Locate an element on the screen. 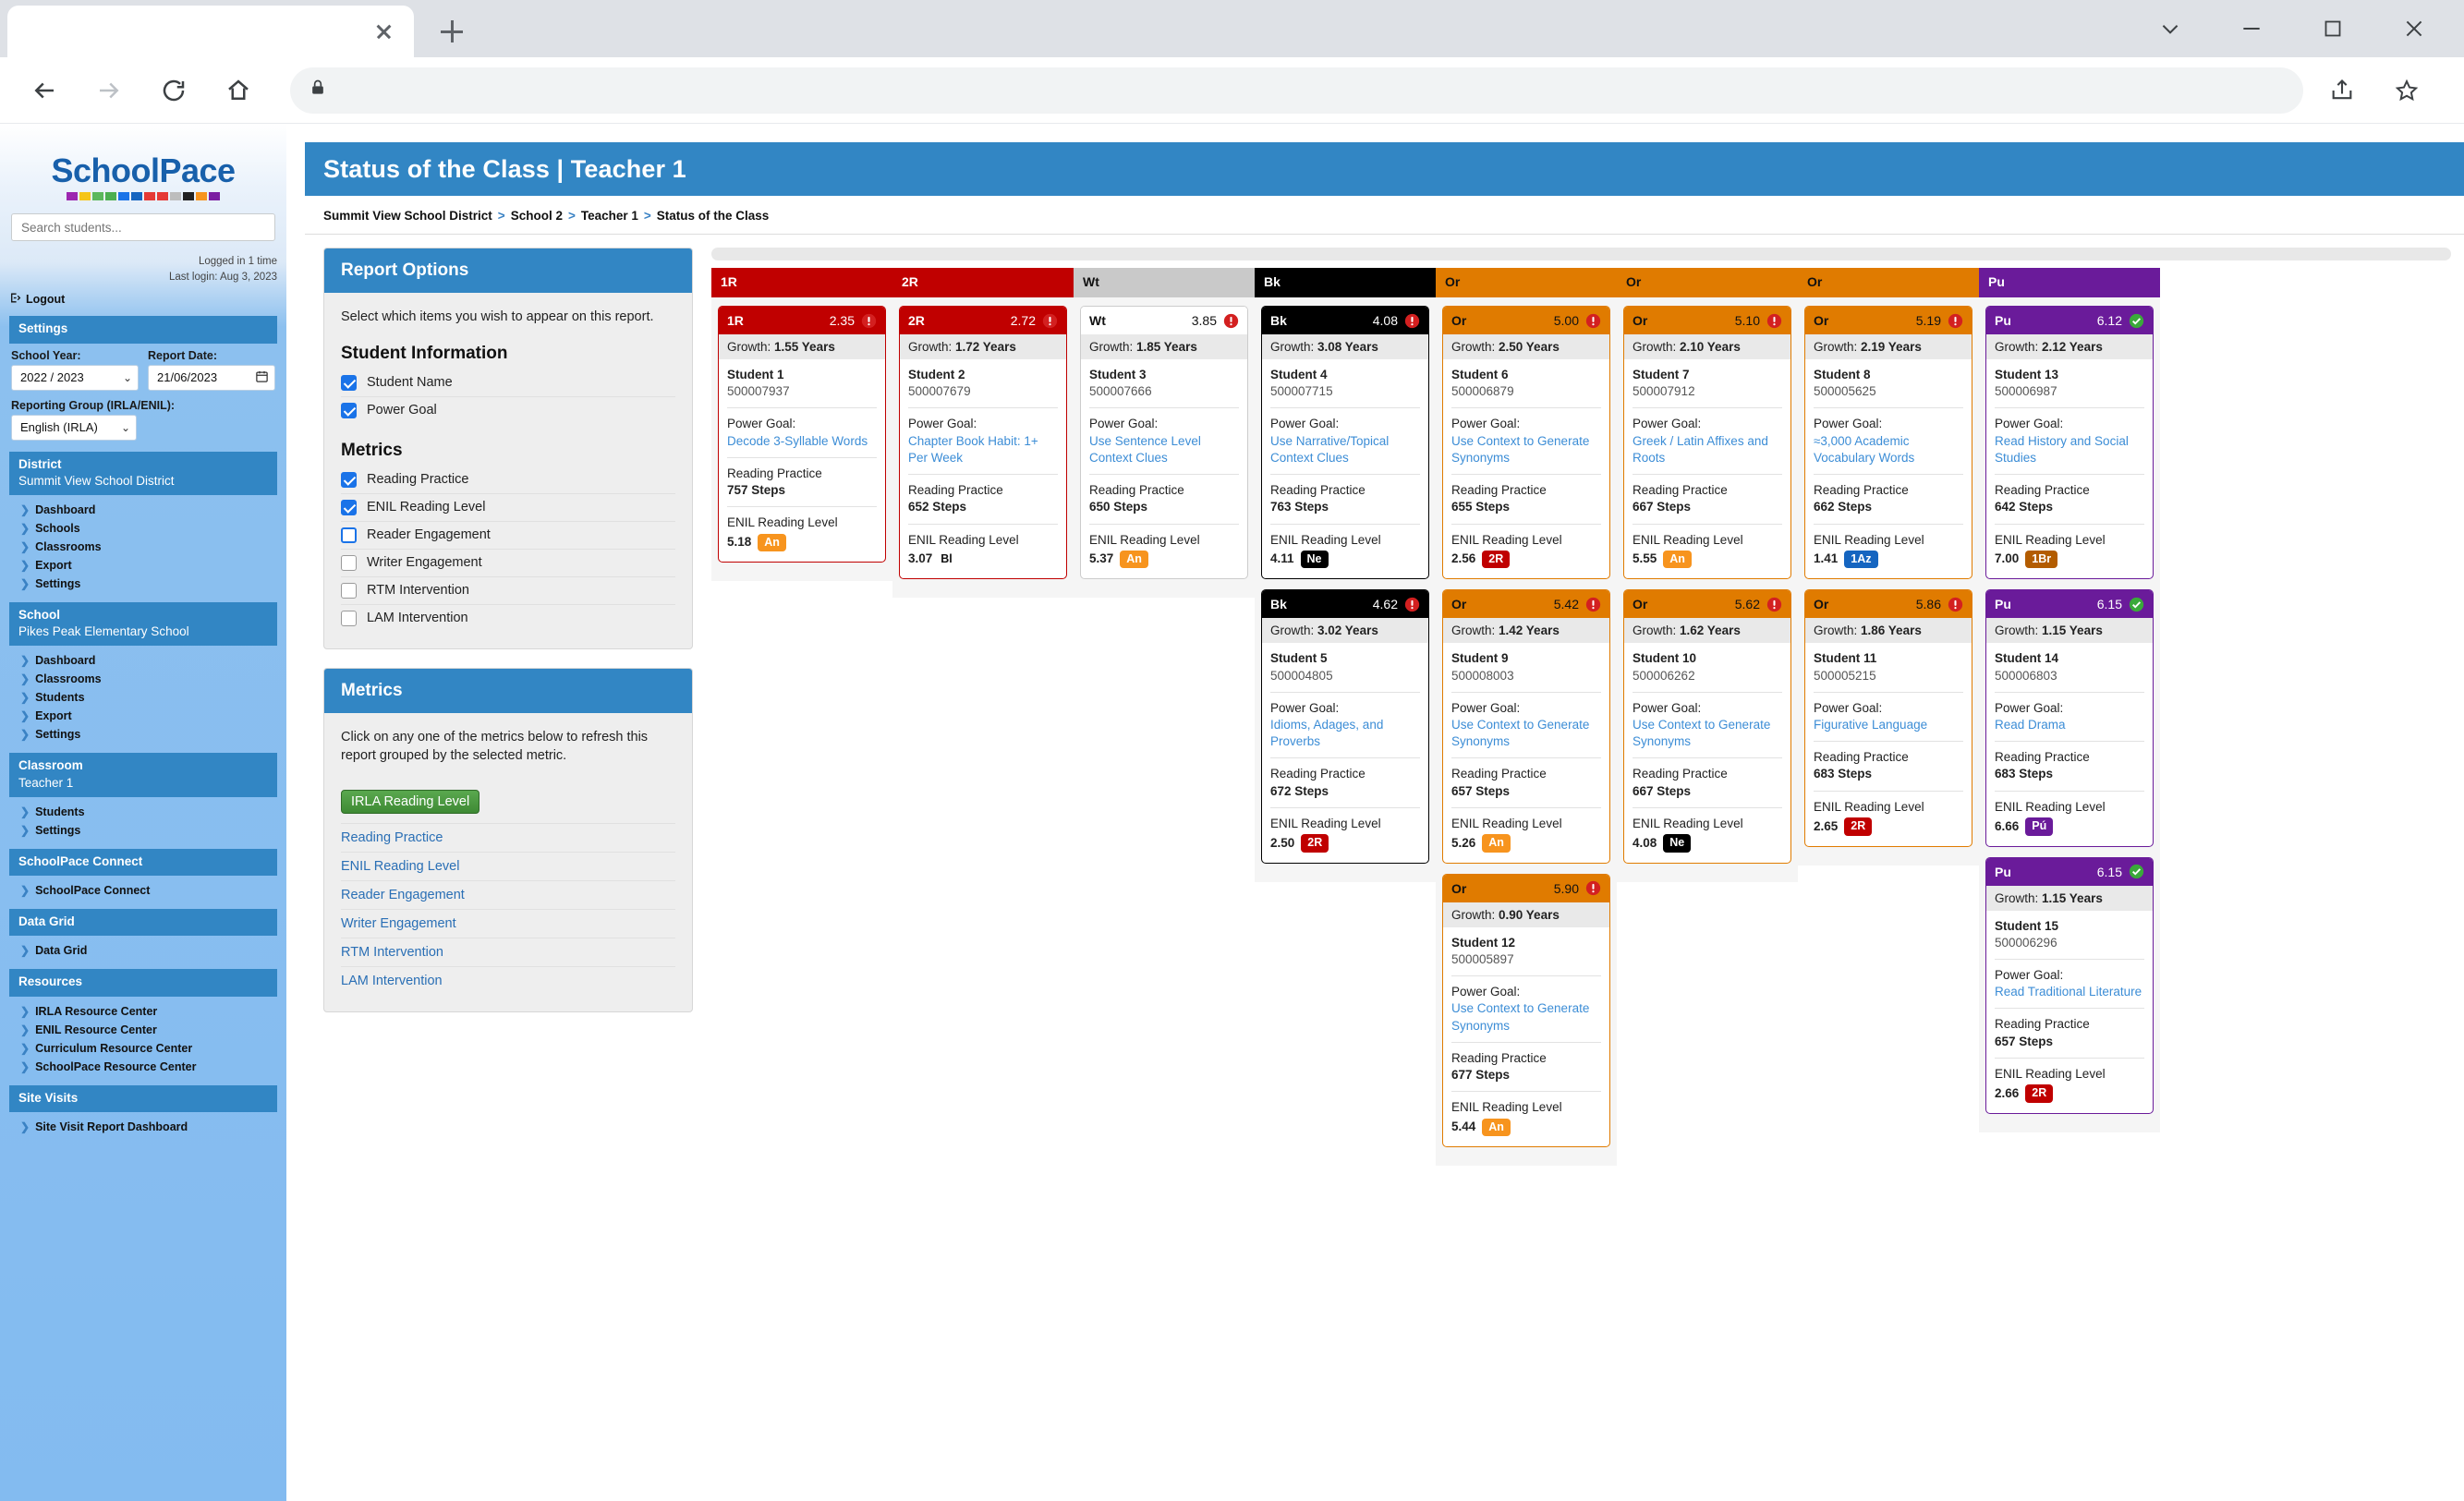  option-row: RTM Intervention is located at coordinates (508, 591).